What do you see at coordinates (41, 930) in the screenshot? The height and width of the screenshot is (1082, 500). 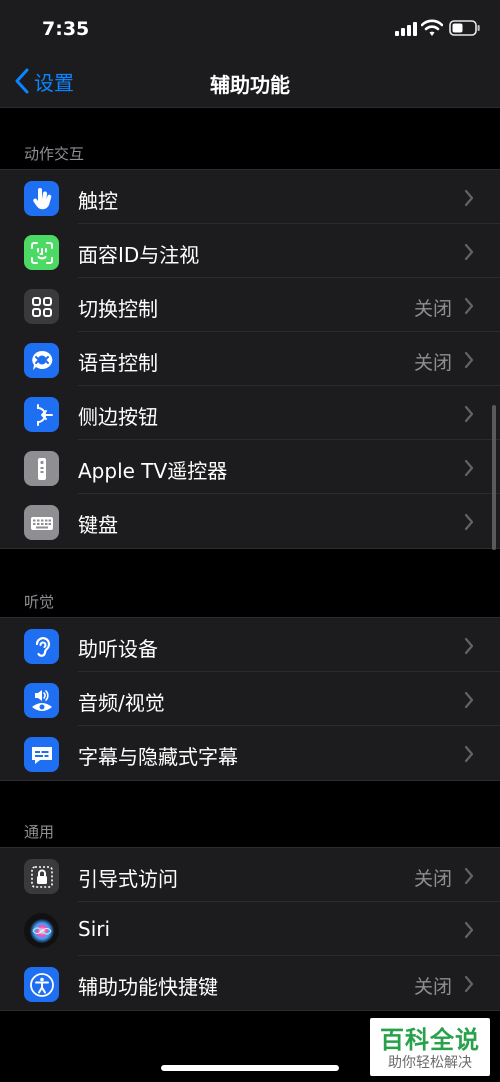 I see `siri-icon` at bounding box center [41, 930].